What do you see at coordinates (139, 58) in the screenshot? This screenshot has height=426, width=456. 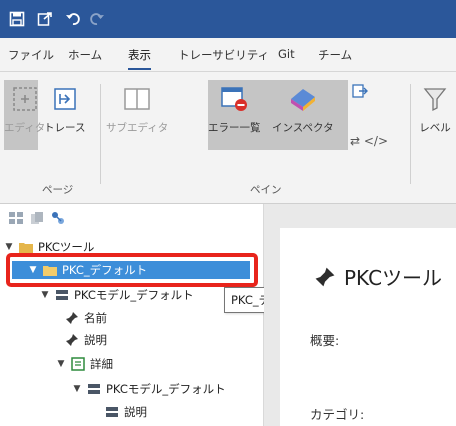 I see `tab-view: 表示` at bounding box center [139, 58].